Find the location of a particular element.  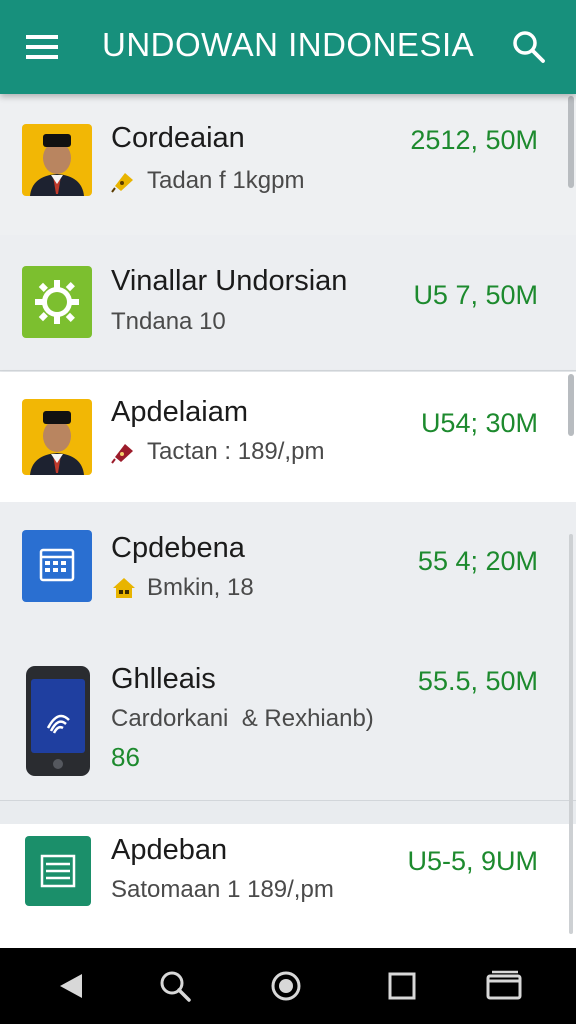

item-amount: U5-5, 9UM is located at coordinates (472, 861).